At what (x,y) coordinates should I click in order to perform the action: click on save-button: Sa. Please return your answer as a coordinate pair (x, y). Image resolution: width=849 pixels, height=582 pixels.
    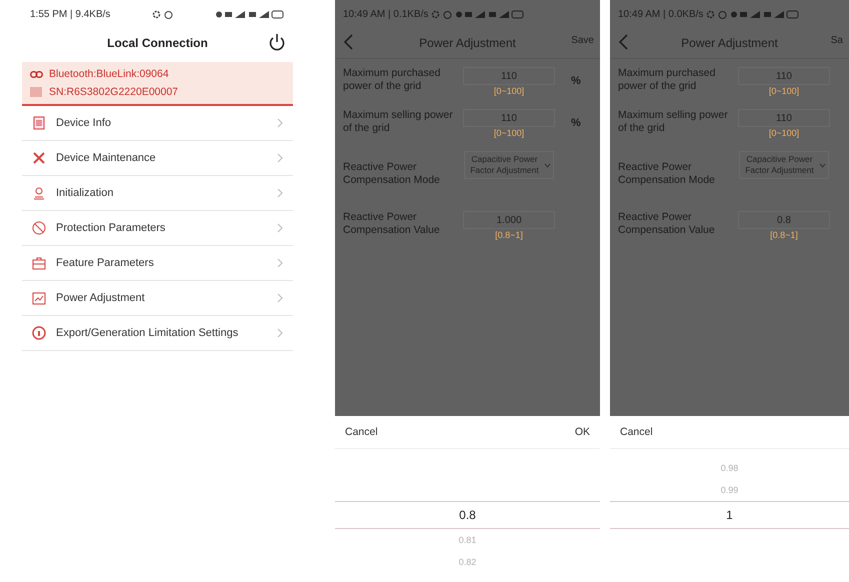
    Looking at the image, I should click on (839, 40).